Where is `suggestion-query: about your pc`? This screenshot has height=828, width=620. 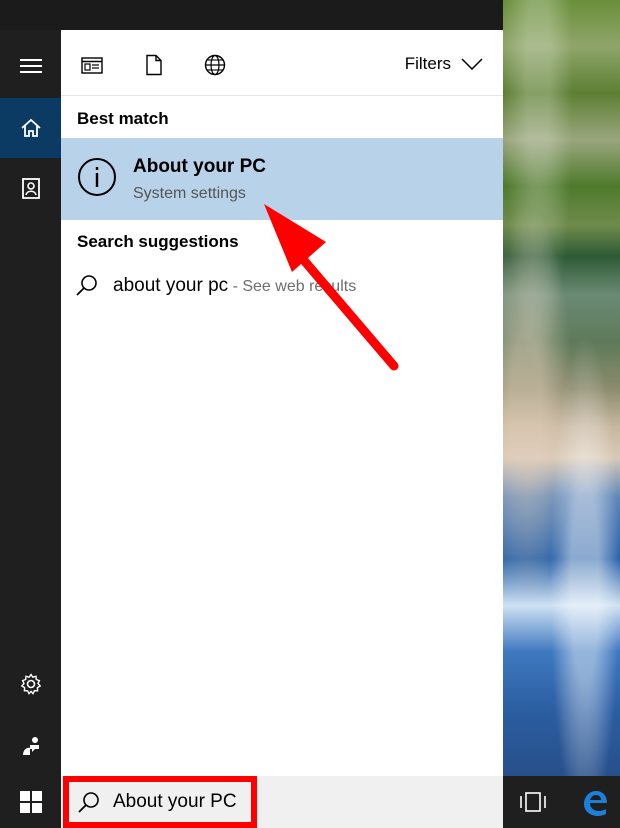 suggestion-query: about your pc is located at coordinates (171, 285).